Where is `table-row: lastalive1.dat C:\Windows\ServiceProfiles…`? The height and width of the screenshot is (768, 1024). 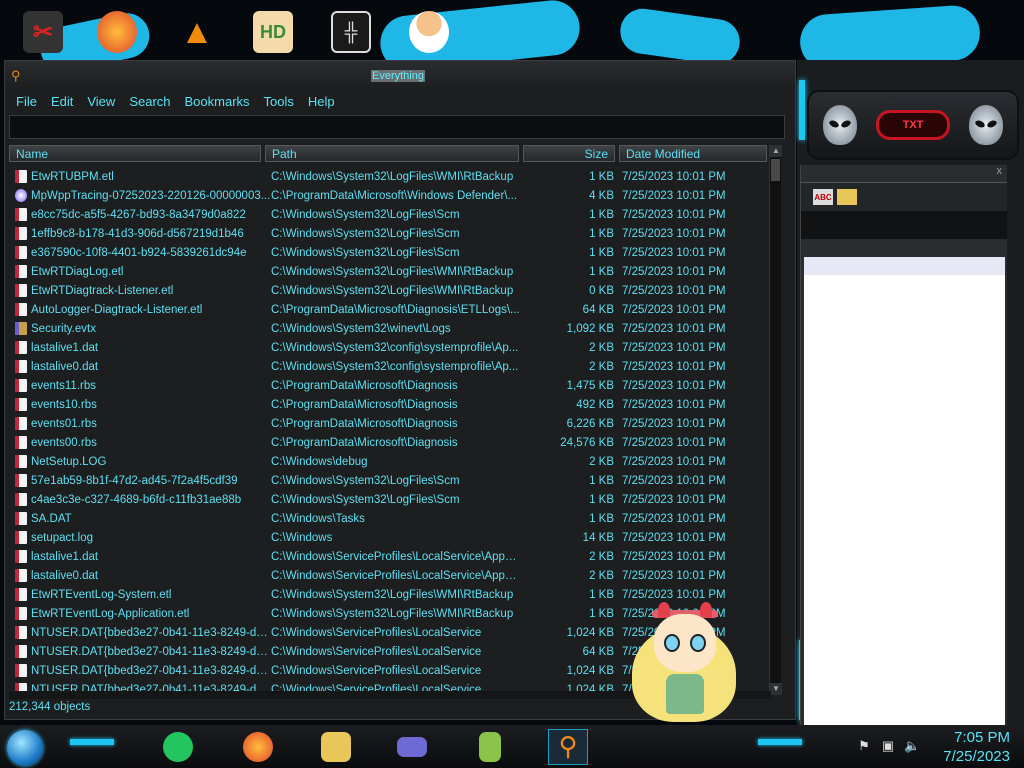
table-row: lastalive1.dat C:\Windows\ServiceProfiles… is located at coordinates (390, 556).